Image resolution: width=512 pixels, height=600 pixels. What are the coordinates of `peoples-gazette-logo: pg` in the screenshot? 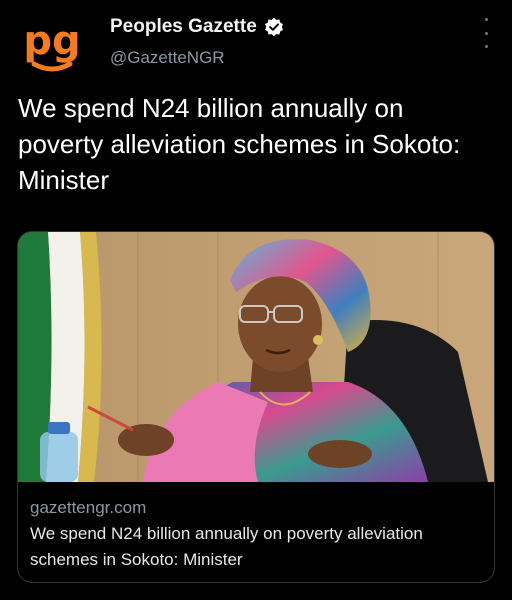 It's located at (52, 45).